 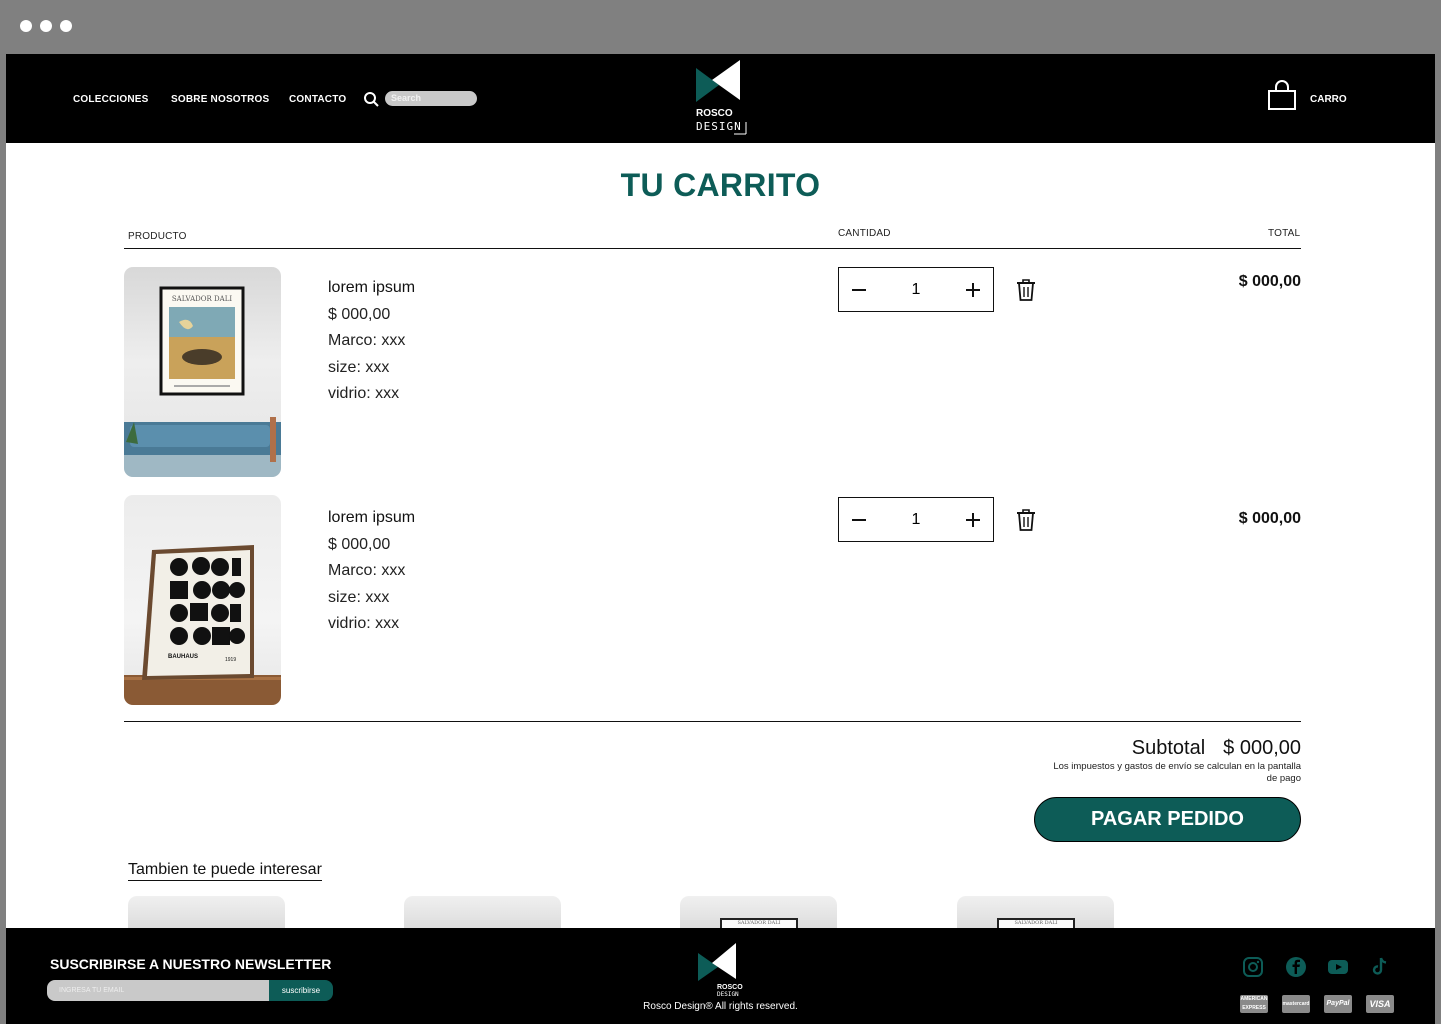 What do you see at coordinates (1328, 99) in the screenshot?
I see `cart-link: CARRO` at bounding box center [1328, 99].